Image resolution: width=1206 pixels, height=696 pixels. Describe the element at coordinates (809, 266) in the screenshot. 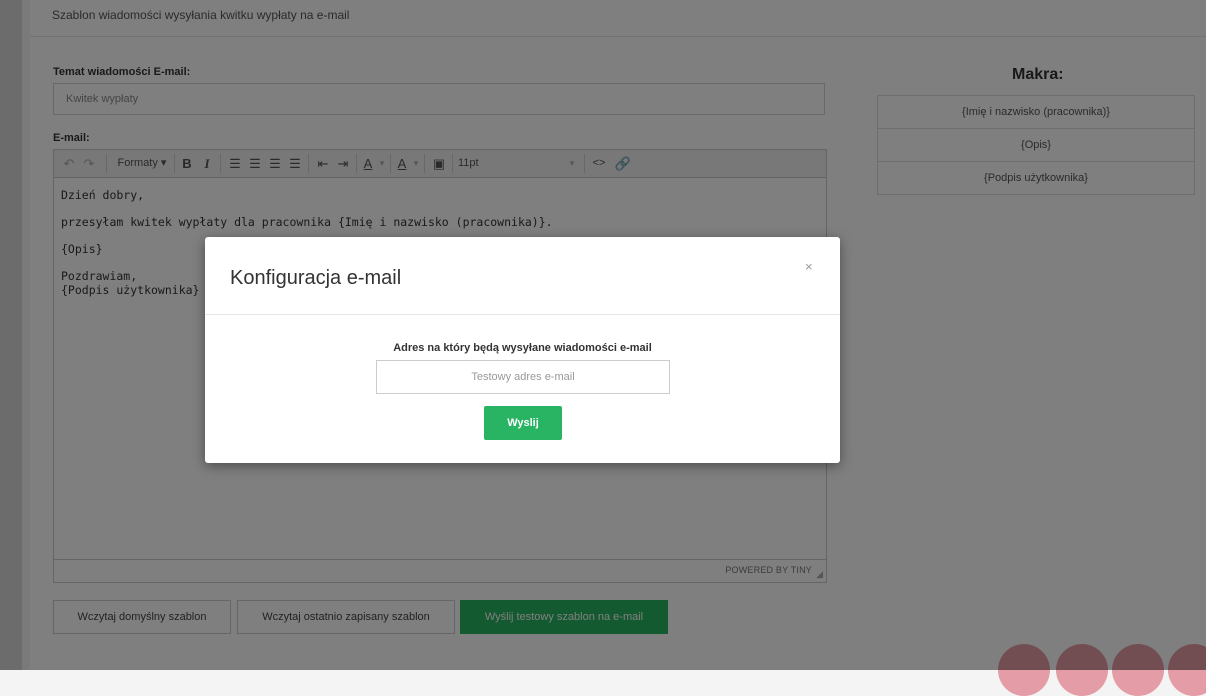

I see `close-icon: ×` at that location.